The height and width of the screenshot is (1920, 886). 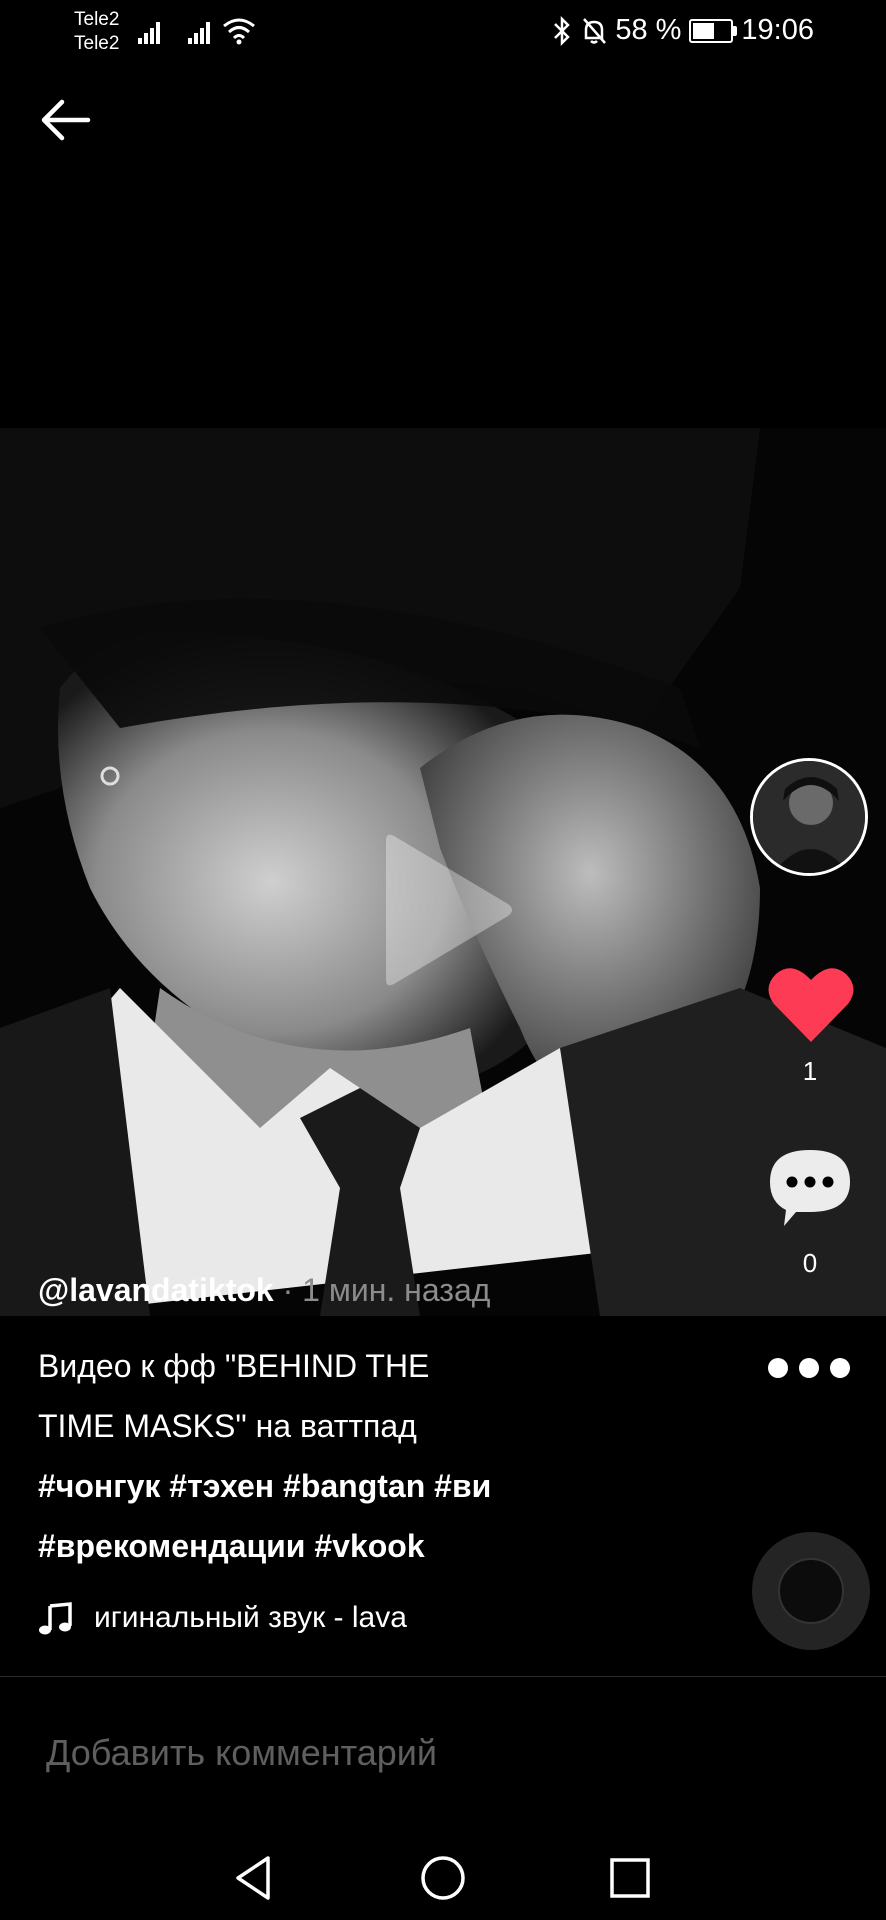 What do you see at coordinates (156, 1290) in the screenshot?
I see `author-handle: @lavandatiktok` at bounding box center [156, 1290].